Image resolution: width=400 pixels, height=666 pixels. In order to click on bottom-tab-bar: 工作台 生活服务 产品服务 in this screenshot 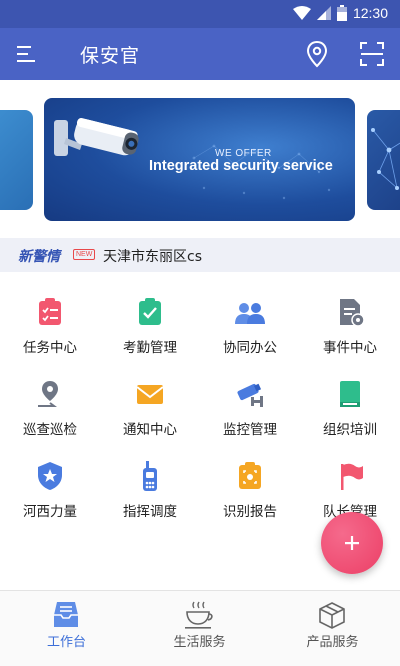, I will do `click(200, 628)`.